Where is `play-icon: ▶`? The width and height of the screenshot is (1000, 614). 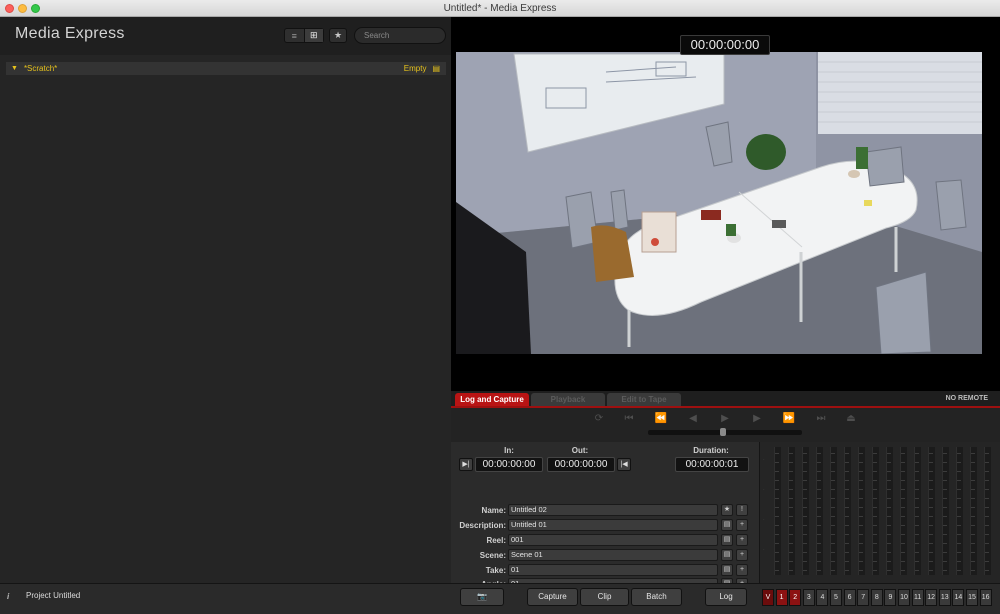 play-icon: ▶ is located at coordinates (725, 419).